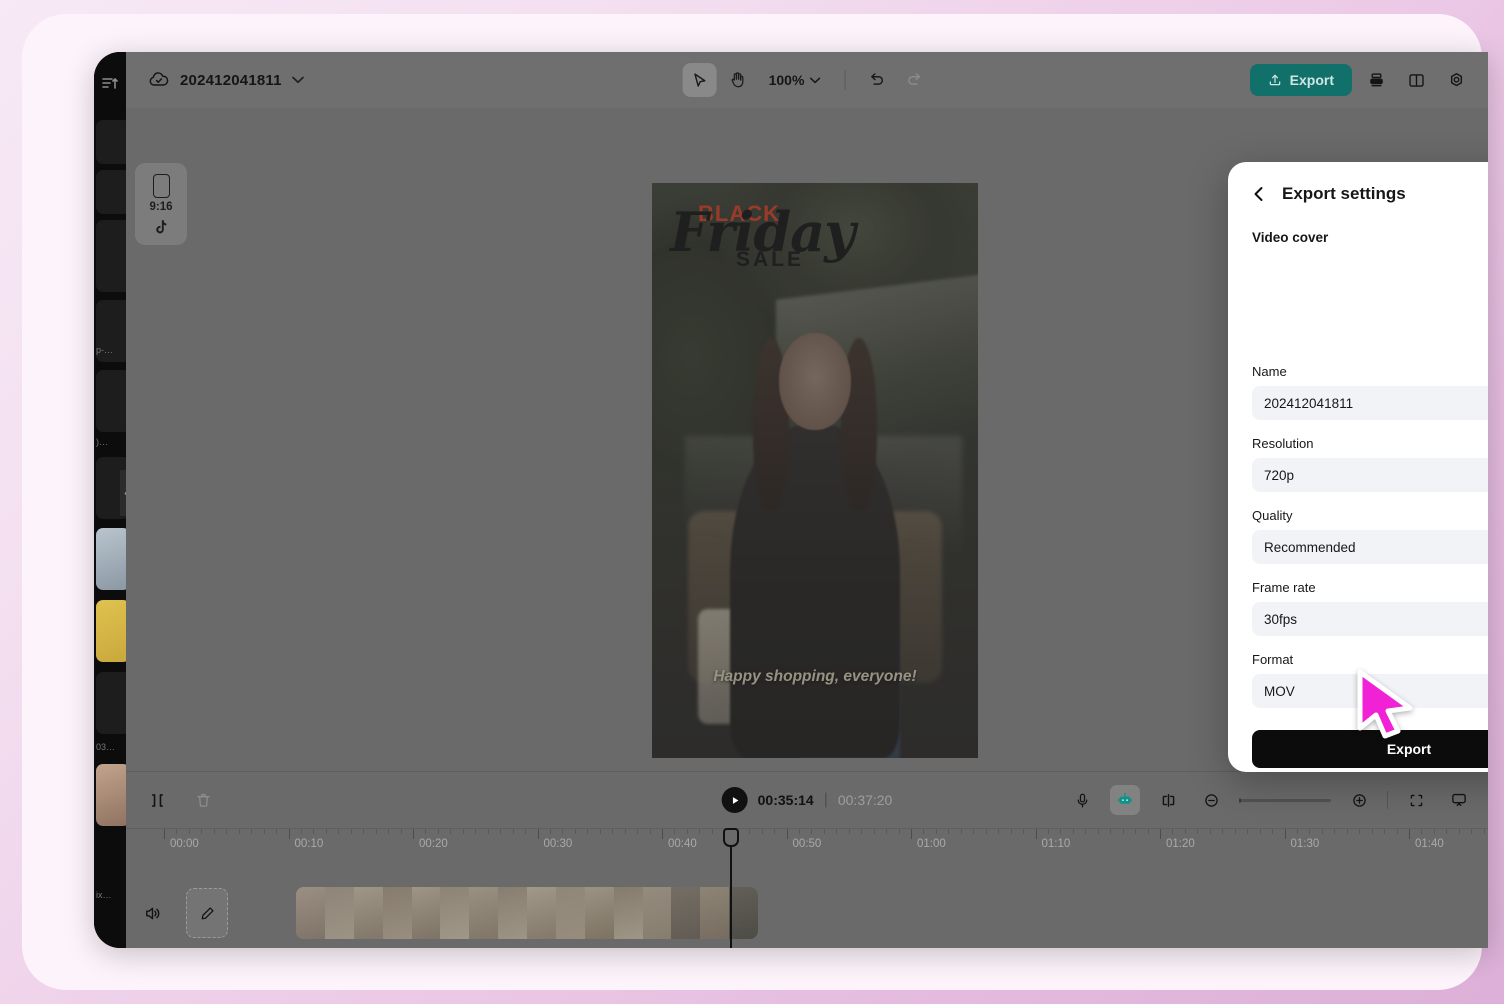 This screenshot has height=1004, width=1504. What do you see at coordinates (1456, 80) in the screenshot?
I see `gear-icon` at bounding box center [1456, 80].